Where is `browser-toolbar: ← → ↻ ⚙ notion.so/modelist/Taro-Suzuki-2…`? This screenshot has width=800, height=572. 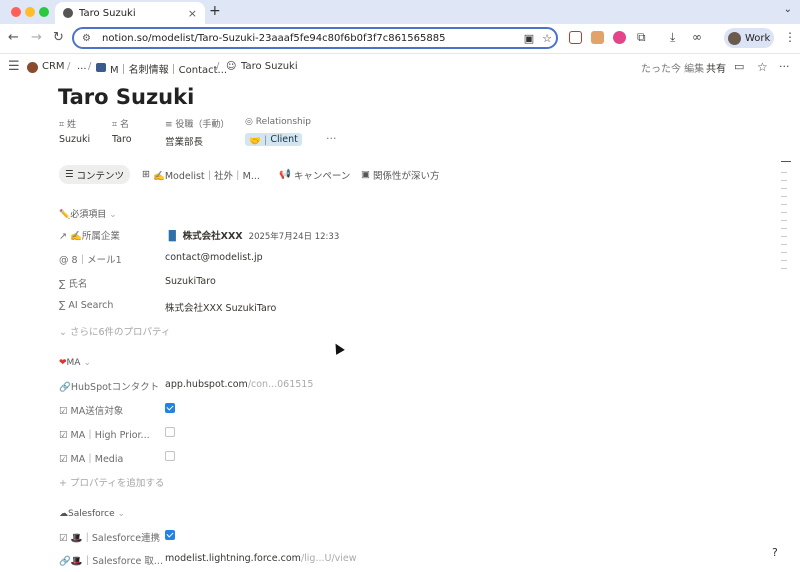
browser-toolbar: ← → ↻ ⚙ notion.so/modelist/Taro-Suzuki-2… is located at coordinates (400, 39).